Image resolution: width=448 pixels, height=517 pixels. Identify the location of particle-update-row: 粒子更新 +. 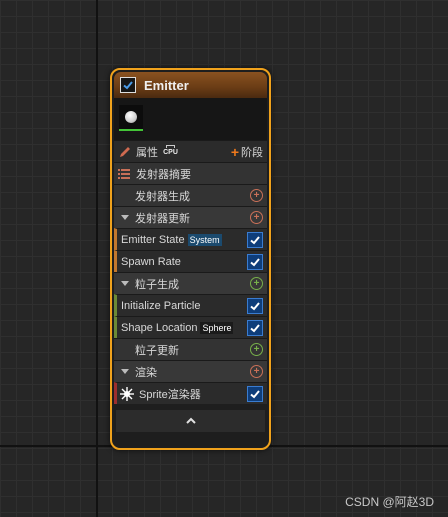
(190, 349).